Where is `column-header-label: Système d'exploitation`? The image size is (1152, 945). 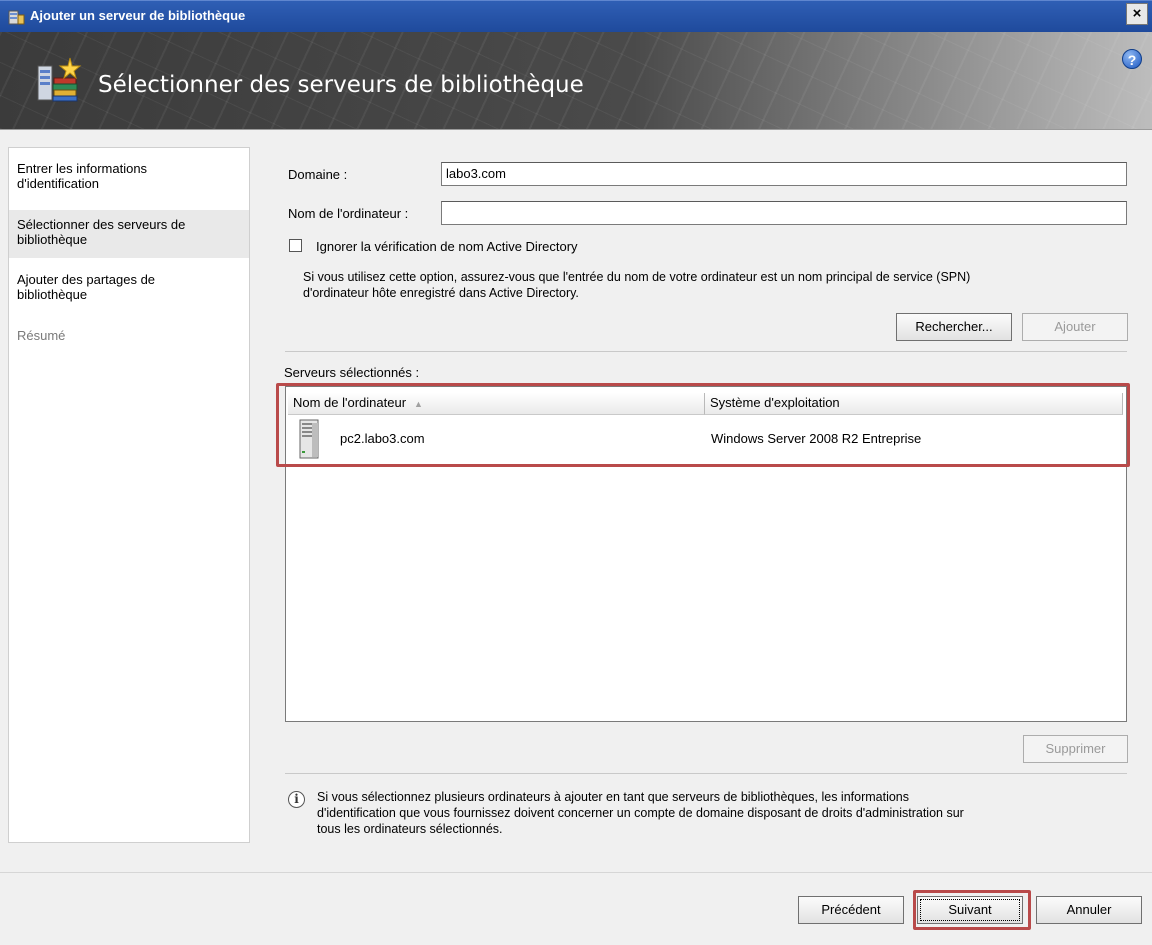 column-header-label: Système d'exploitation is located at coordinates (775, 402).